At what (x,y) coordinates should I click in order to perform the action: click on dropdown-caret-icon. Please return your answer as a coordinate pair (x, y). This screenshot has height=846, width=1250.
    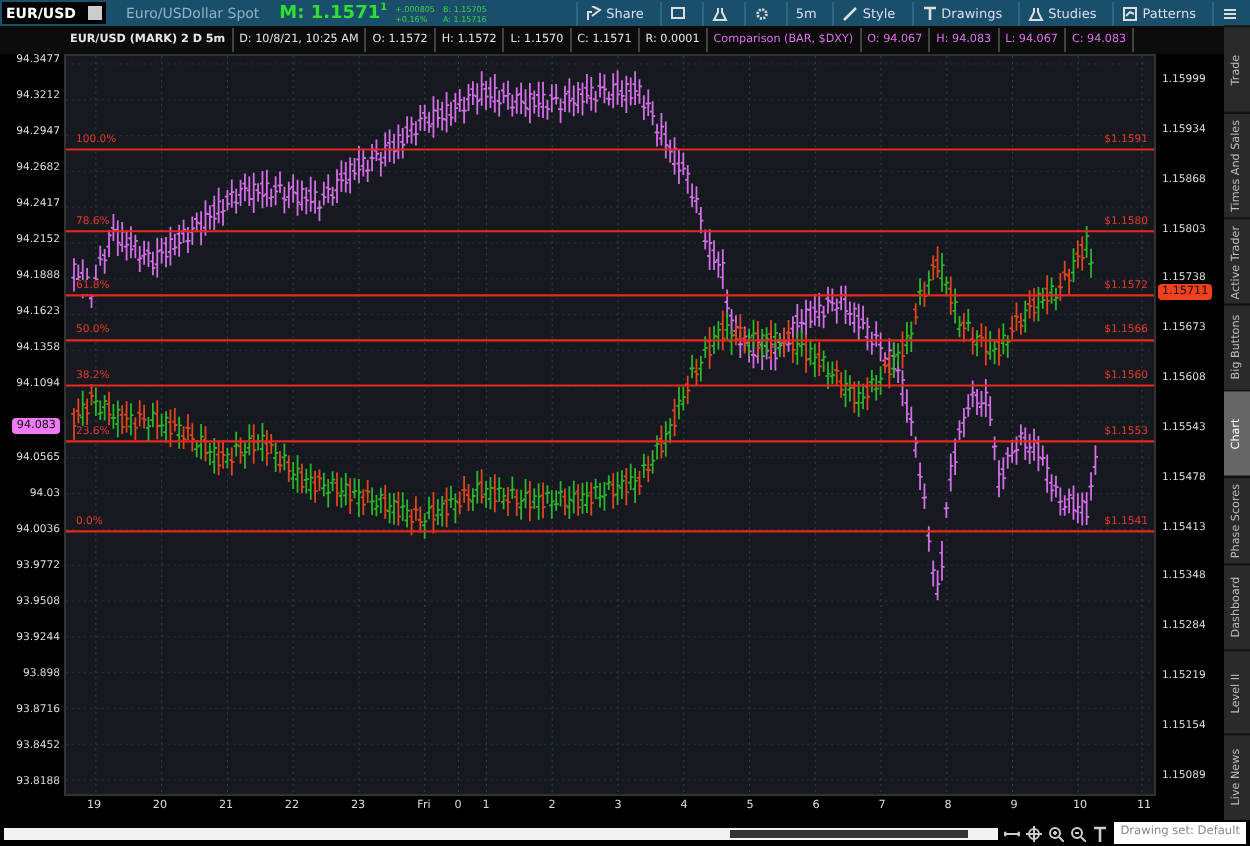
    Looking at the image, I should click on (95, 13).